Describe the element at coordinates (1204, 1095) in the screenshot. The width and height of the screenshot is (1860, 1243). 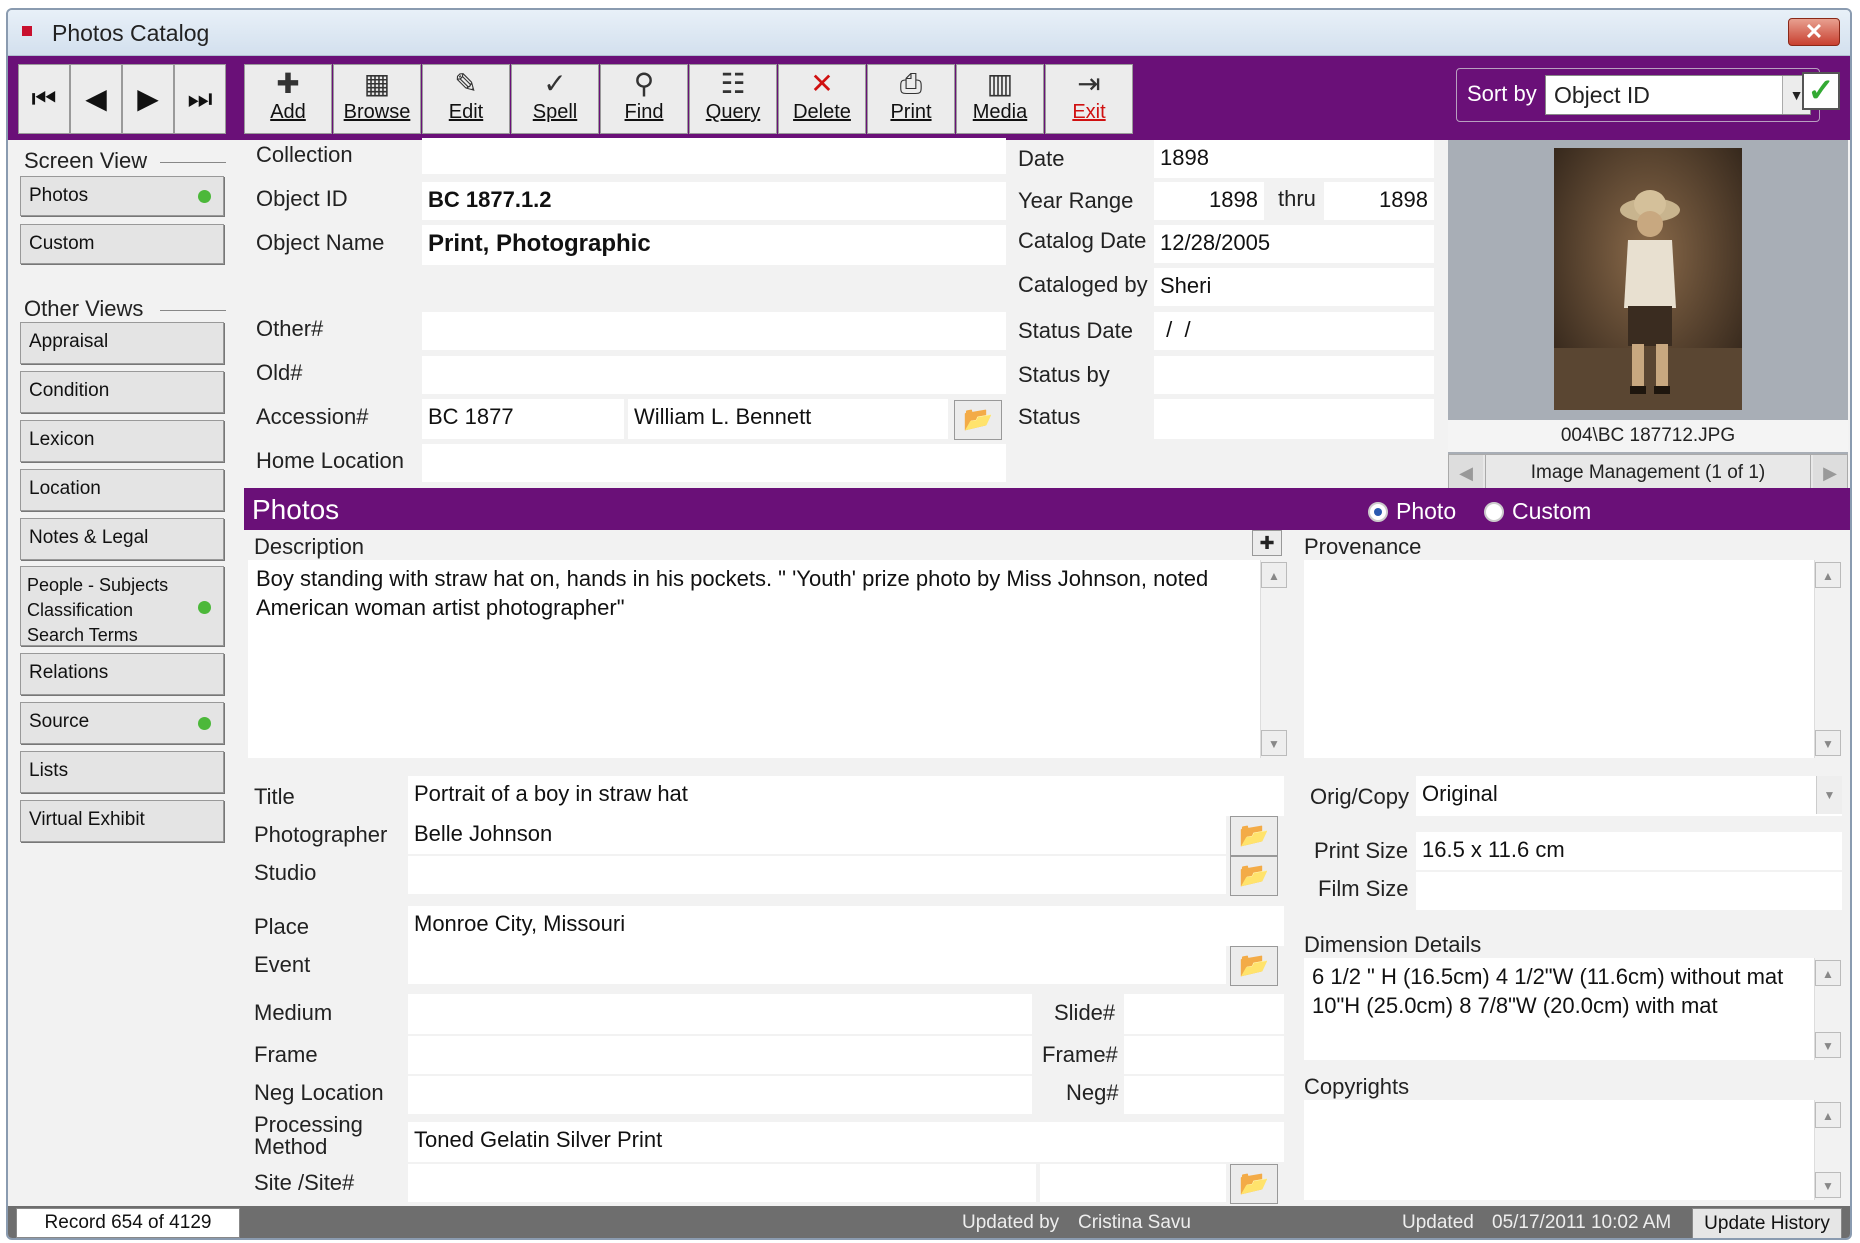
I see `neg-number-field` at that location.